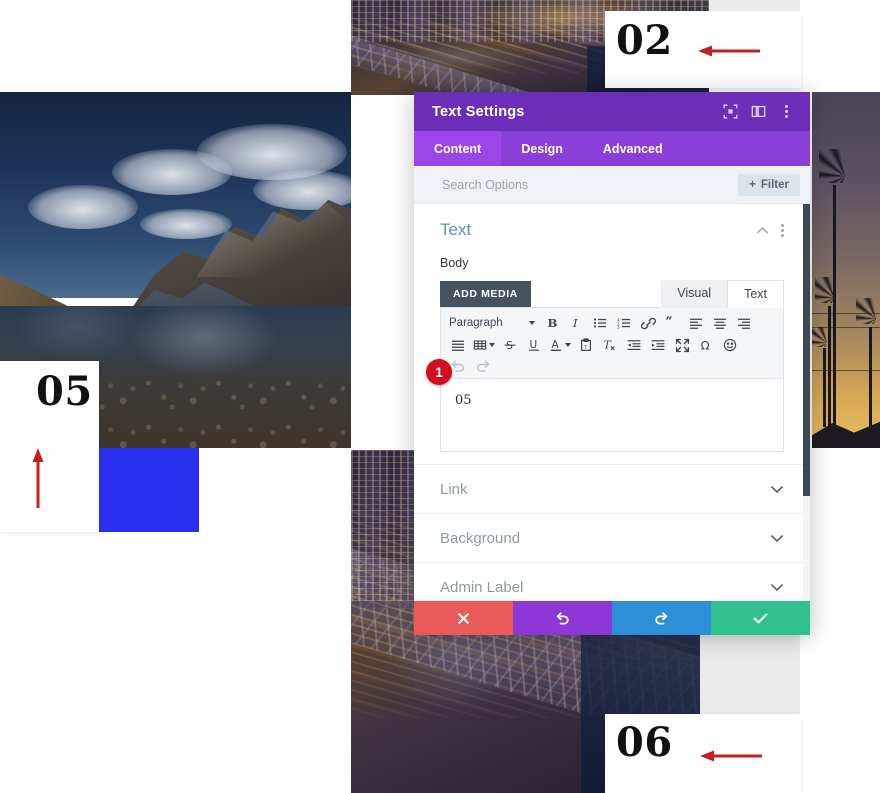 The width and height of the screenshot is (880, 793). I want to click on modal-header: Text Settings, so click(612, 111).